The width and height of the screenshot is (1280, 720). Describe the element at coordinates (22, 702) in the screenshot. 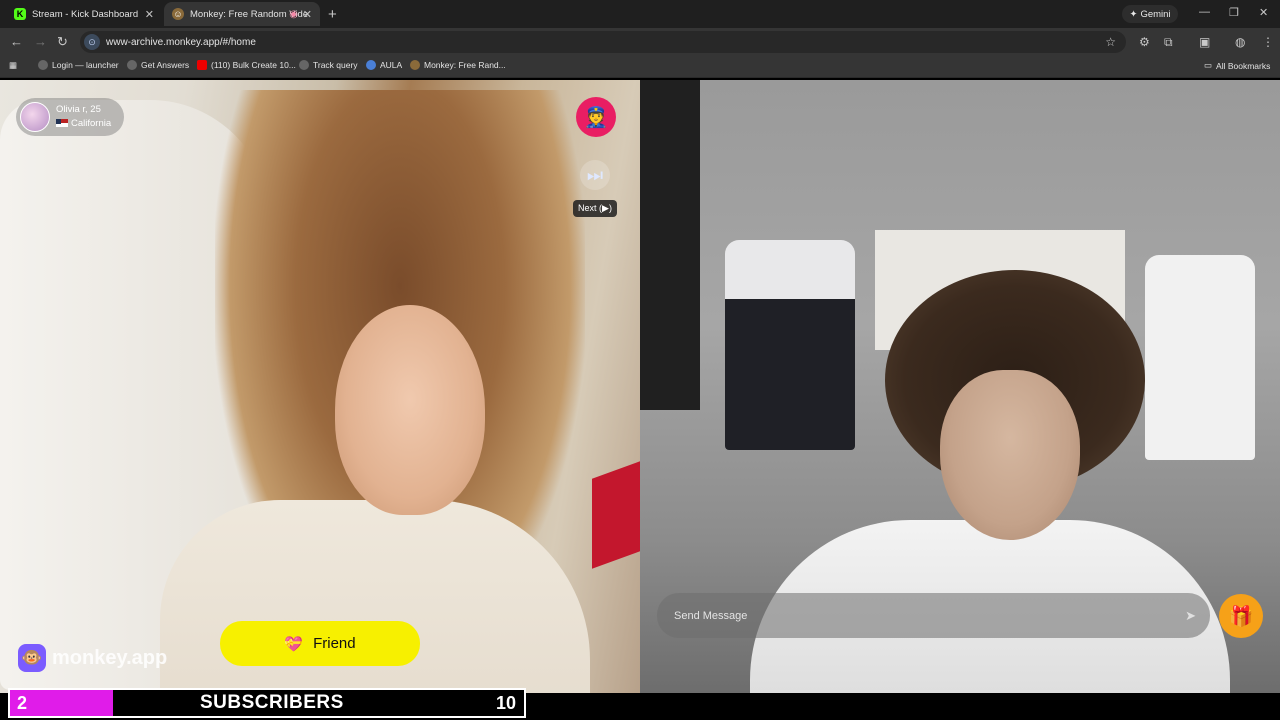

I see `subscriber-count: 2` at that location.